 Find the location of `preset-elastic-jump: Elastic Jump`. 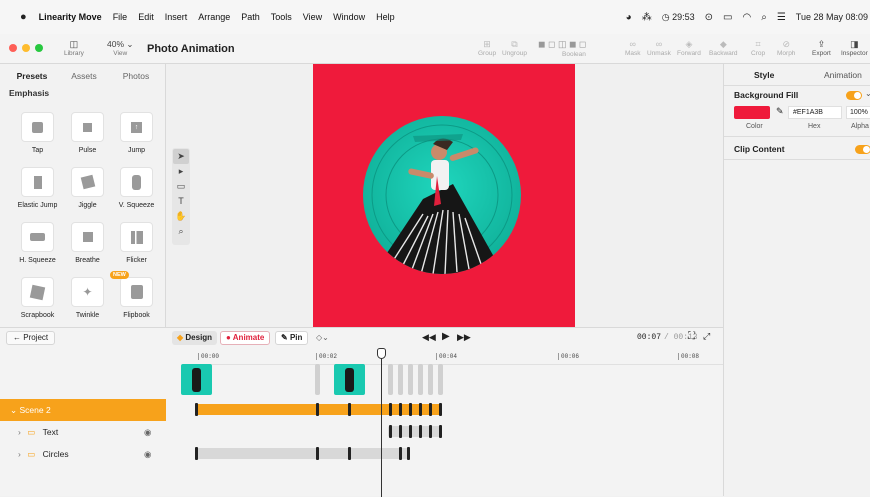

preset-elastic-jump: Elastic Jump is located at coordinates (37, 188).